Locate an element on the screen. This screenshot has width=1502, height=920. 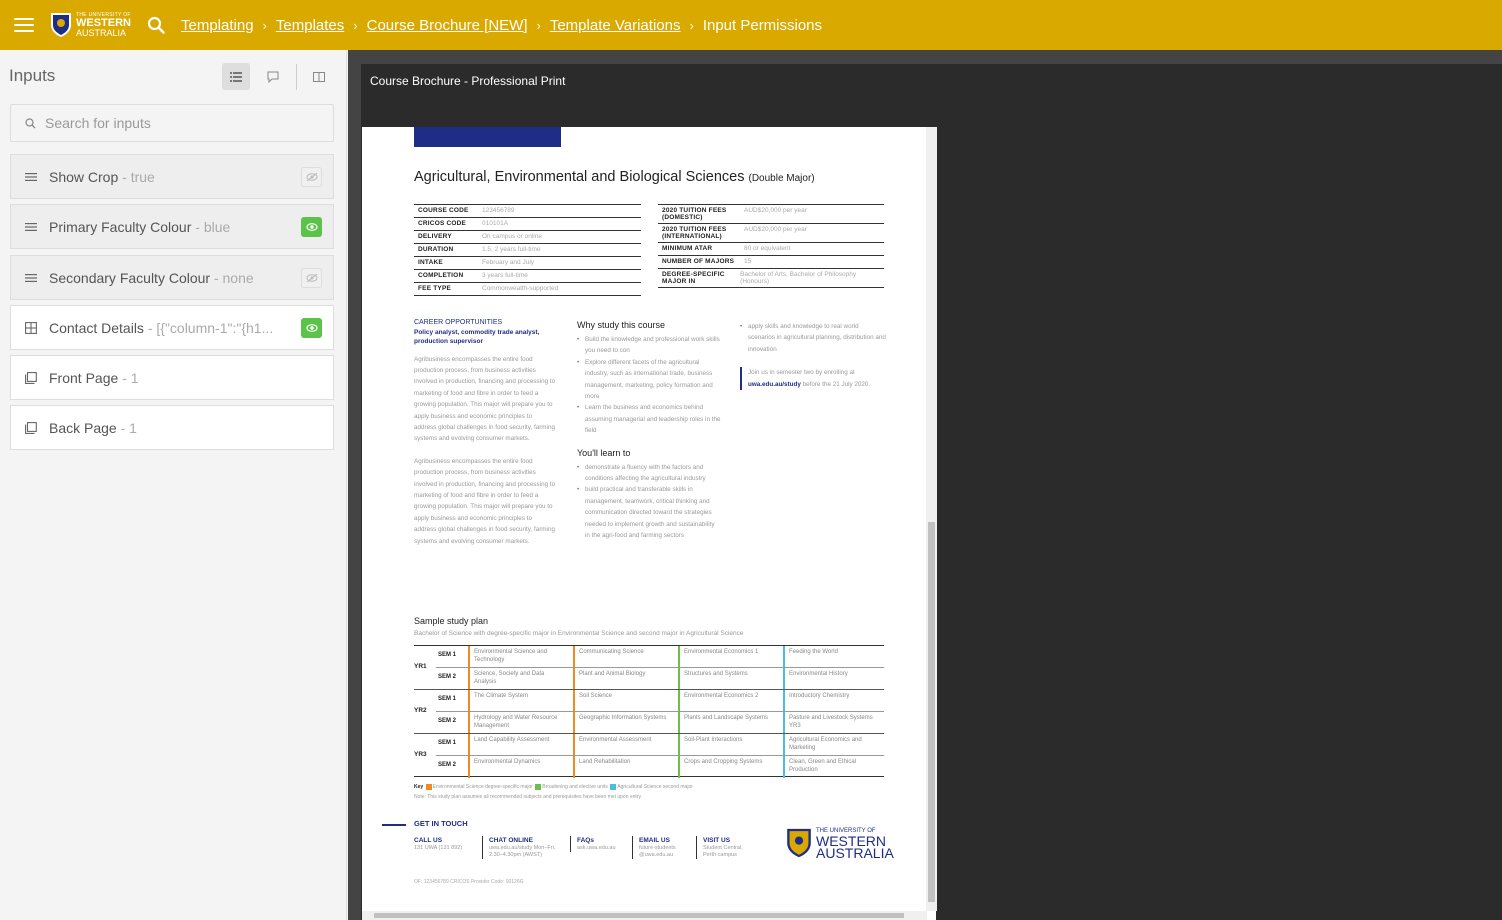
contact-heading: VISIT US is located at coordinates (717, 840).